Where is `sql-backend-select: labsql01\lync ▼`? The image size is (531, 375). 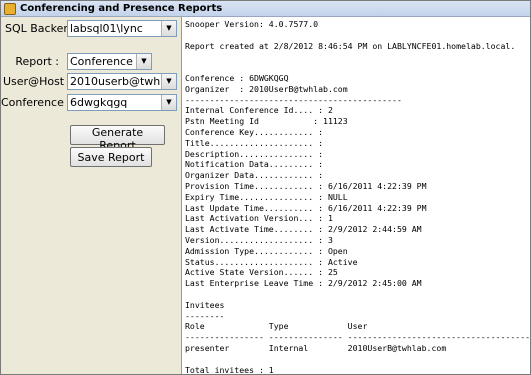 sql-backend-select: labsql01\lync ▼ is located at coordinates (122, 28).